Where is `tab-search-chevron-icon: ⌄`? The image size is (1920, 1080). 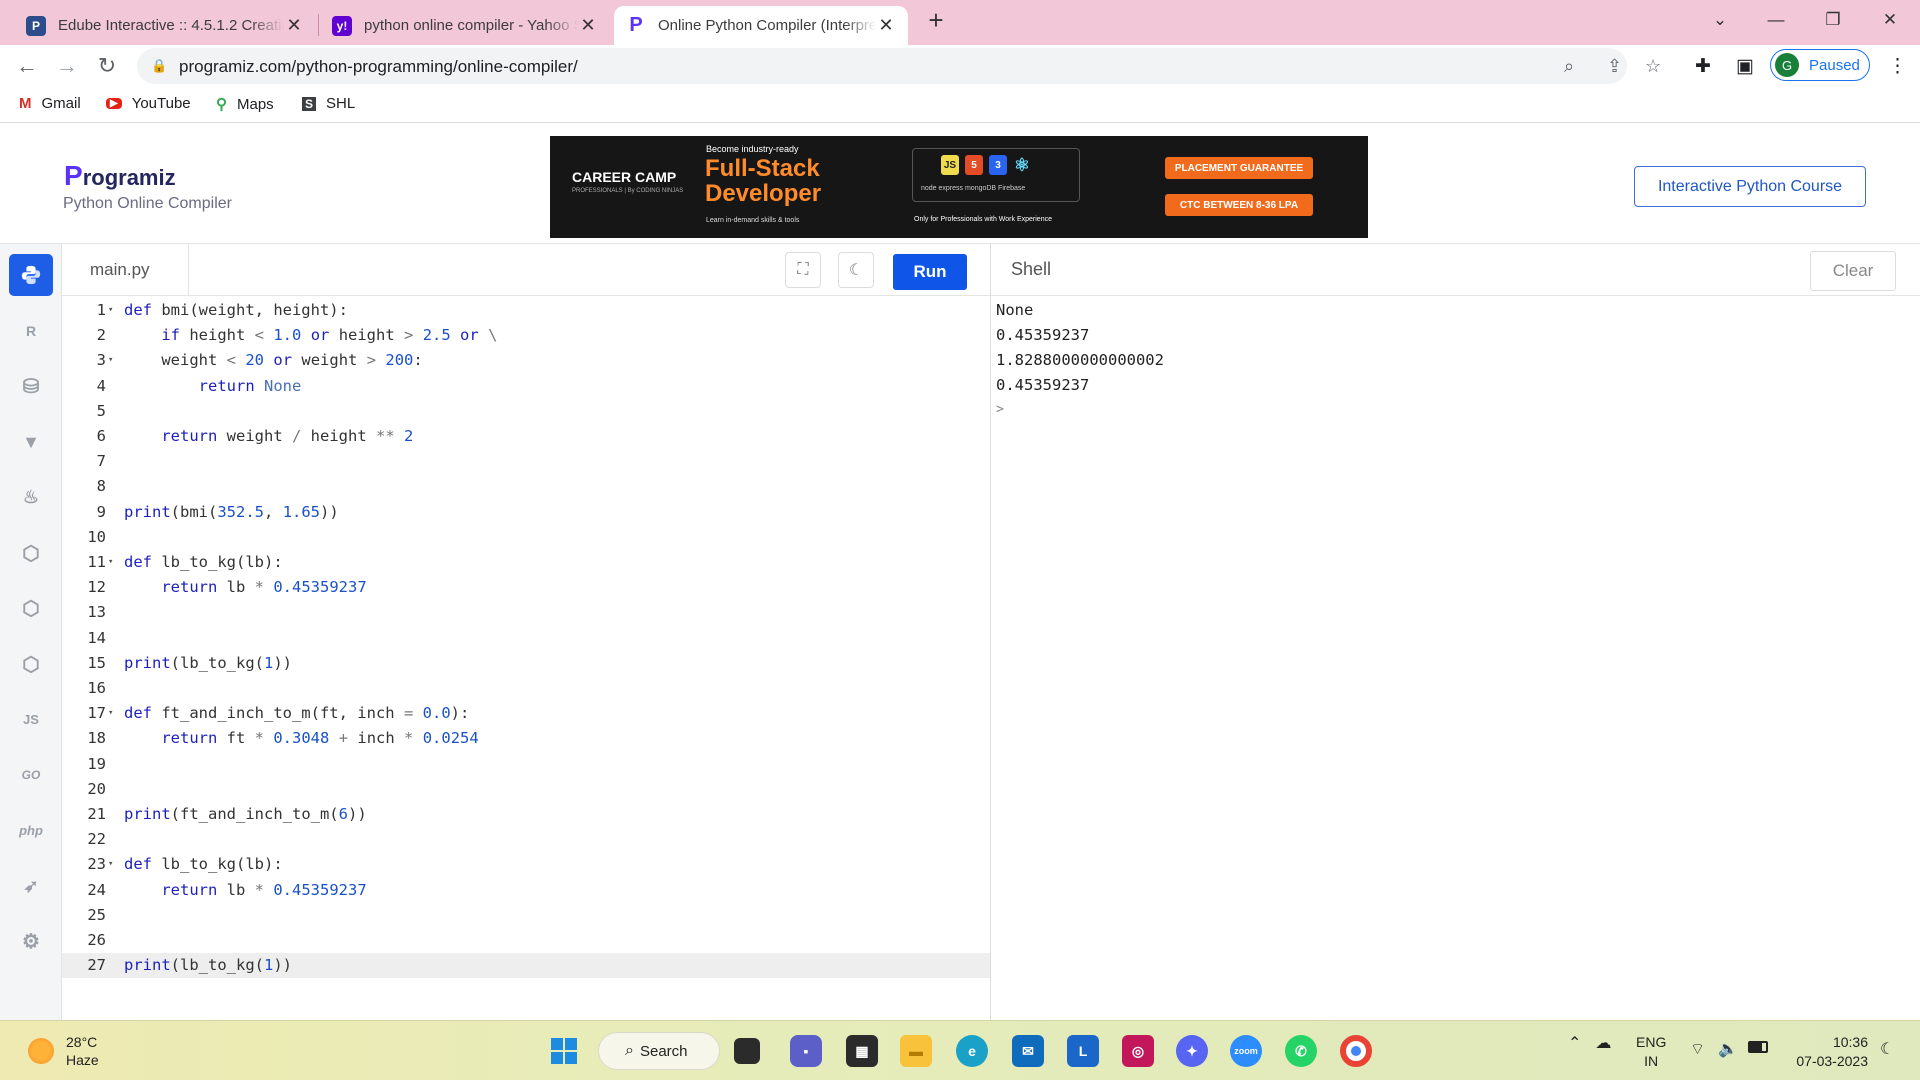 tab-search-chevron-icon: ⌄ is located at coordinates (1720, 20).